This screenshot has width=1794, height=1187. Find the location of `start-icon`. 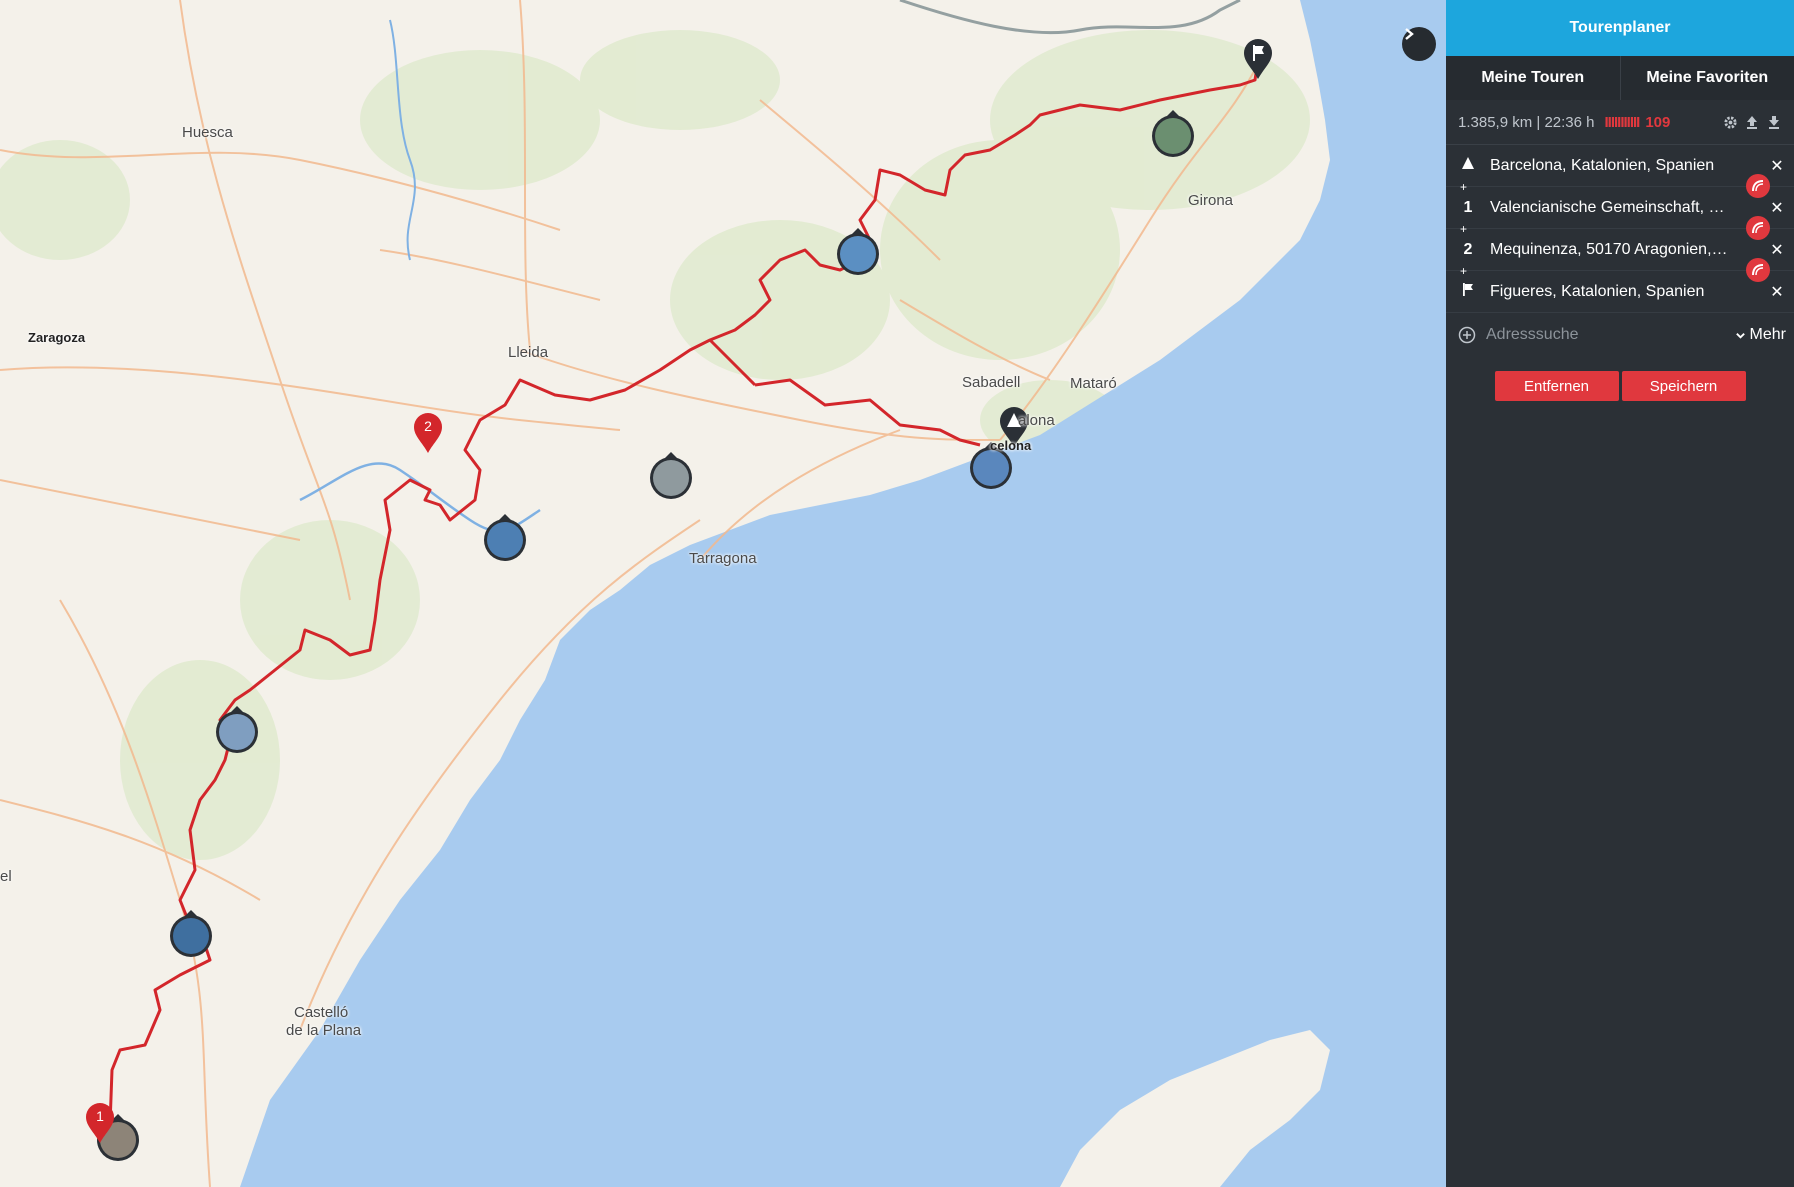

start-icon is located at coordinates (1468, 165).